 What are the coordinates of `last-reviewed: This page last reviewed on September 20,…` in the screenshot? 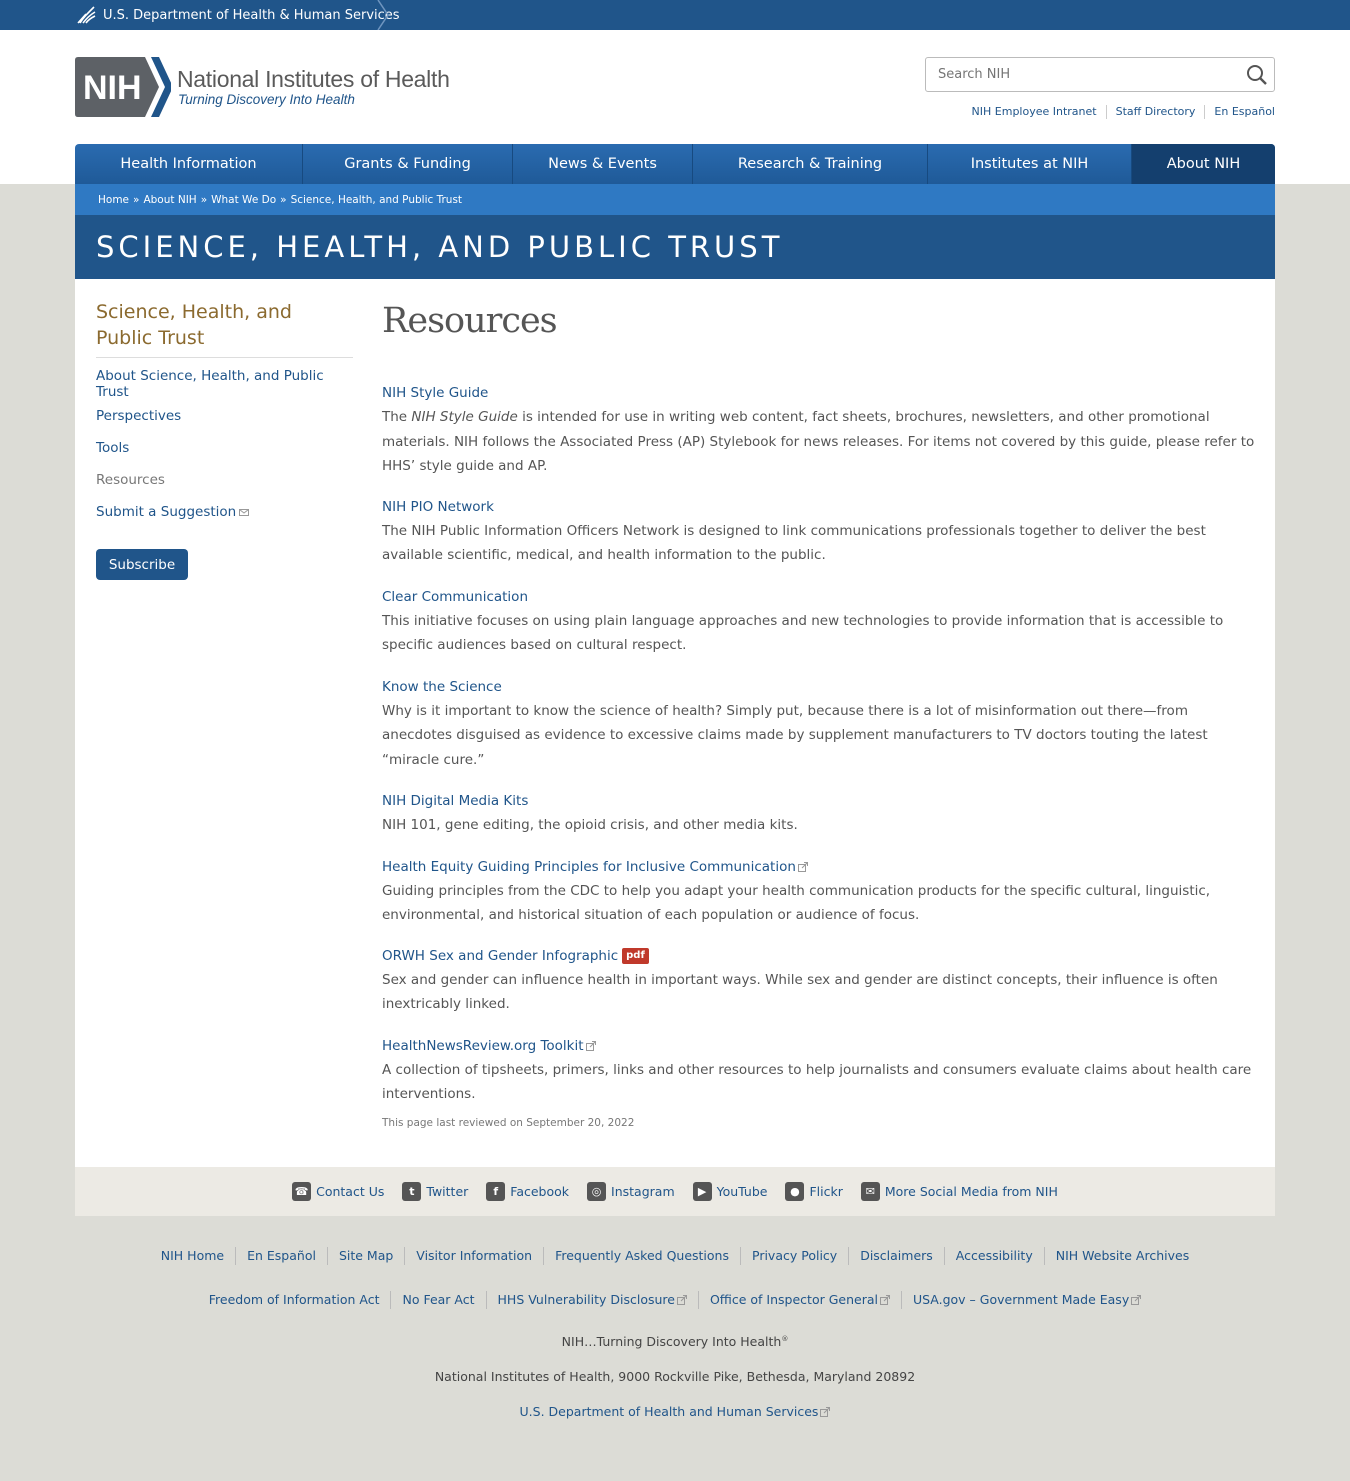 It's located at (508, 1123).